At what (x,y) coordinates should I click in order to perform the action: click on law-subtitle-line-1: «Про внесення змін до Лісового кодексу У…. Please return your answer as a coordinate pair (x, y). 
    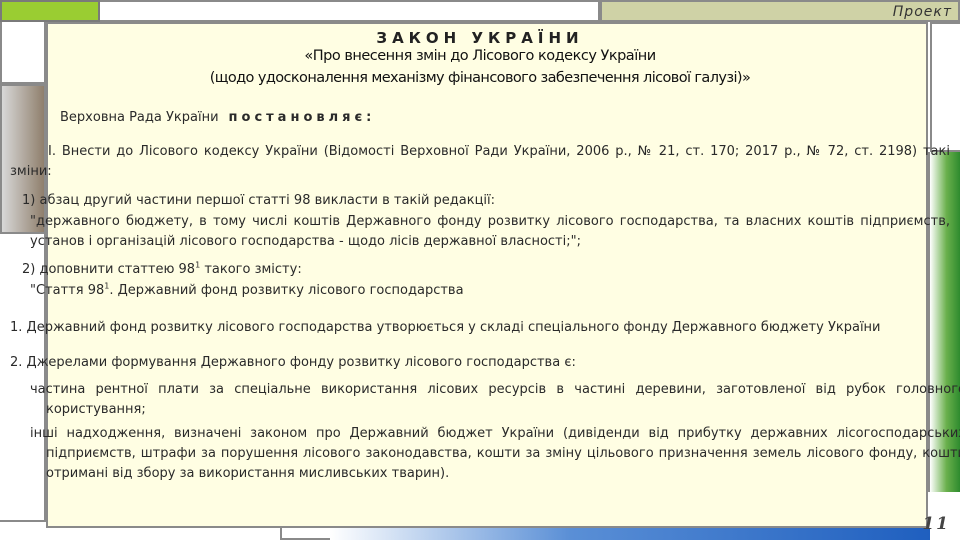
    Looking at the image, I should click on (480, 56).